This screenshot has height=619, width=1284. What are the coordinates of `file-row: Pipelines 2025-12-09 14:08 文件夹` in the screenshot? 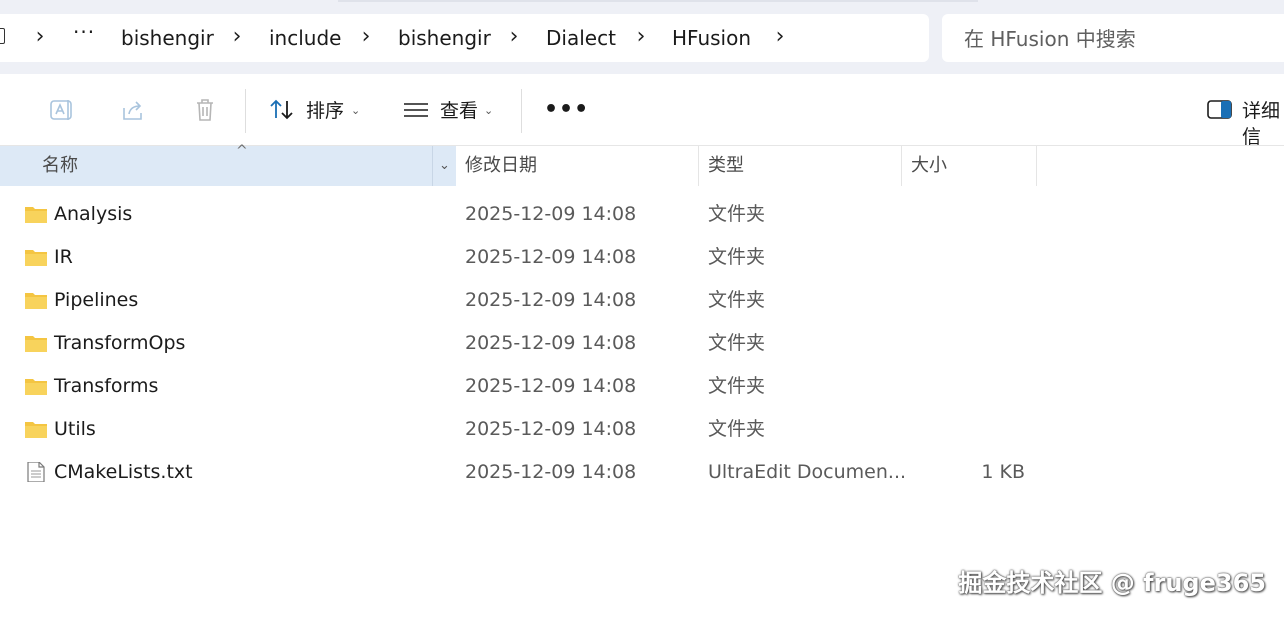 It's located at (642, 299).